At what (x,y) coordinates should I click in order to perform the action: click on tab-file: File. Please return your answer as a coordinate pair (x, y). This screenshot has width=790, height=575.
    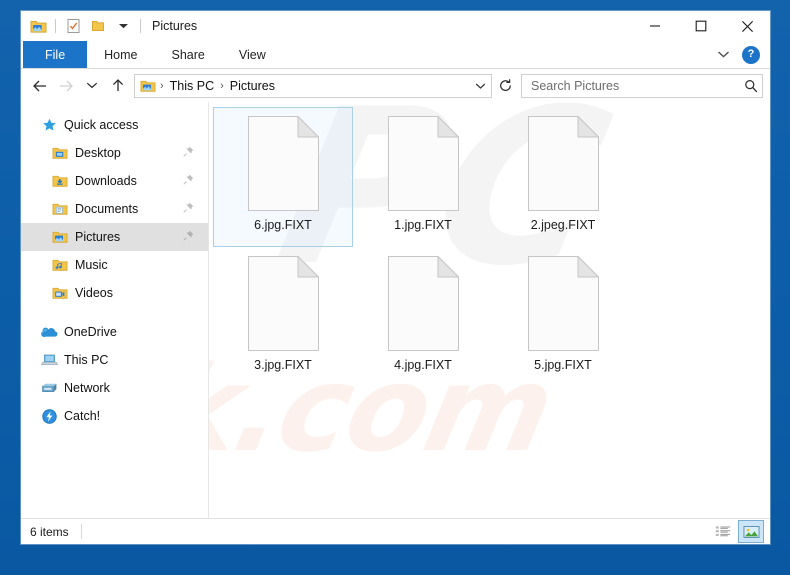
    Looking at the image, I should click on (55, 54).